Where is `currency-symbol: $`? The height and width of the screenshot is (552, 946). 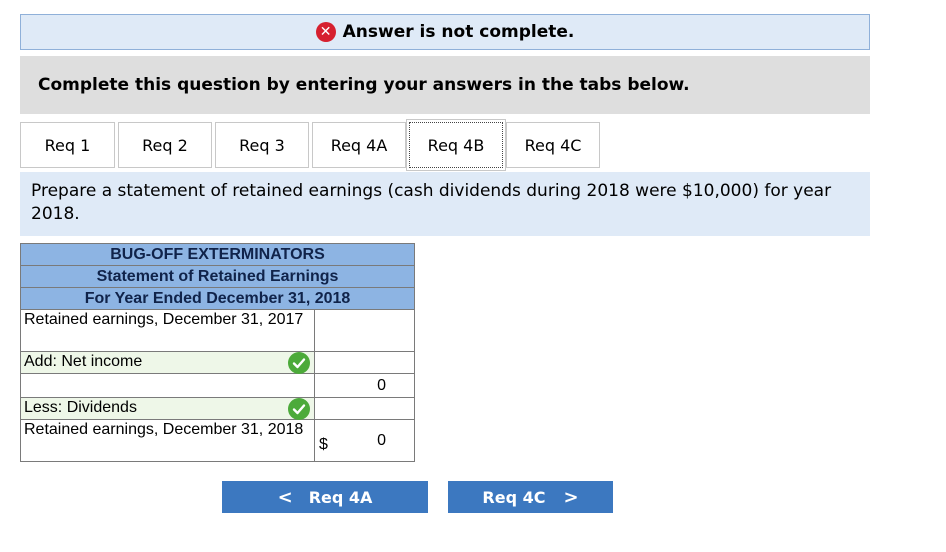 currency-symbol: $ is located at coordinates (323, 444).